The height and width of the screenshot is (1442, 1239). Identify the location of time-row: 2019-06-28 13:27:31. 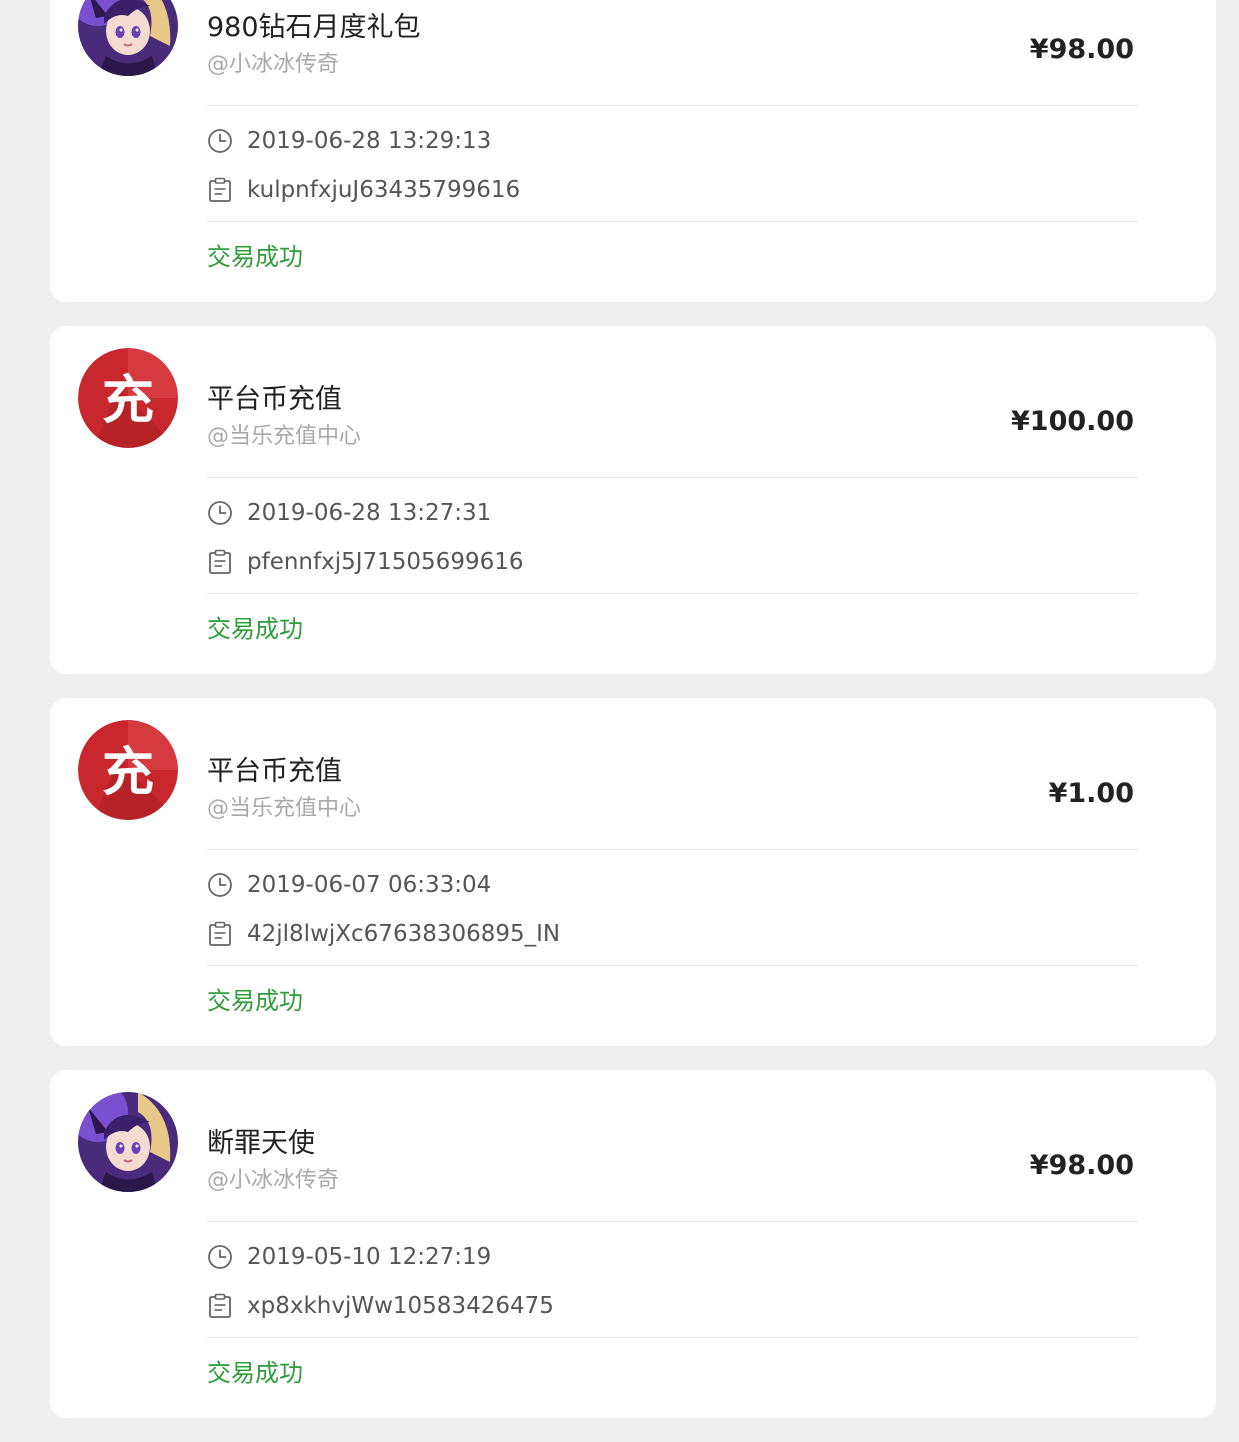
(349, 513).